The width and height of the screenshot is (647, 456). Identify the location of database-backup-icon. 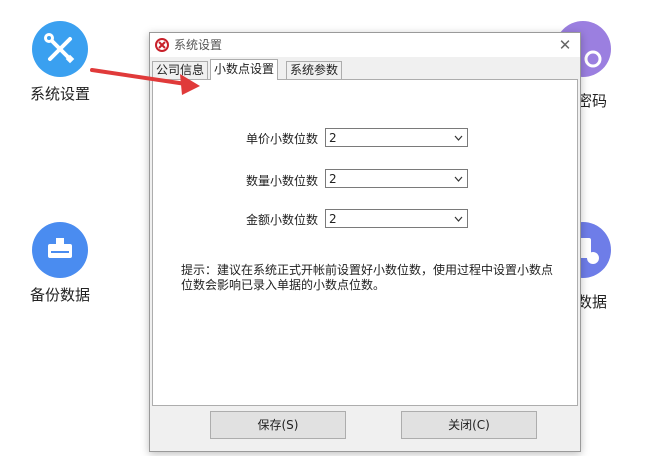
(60, 250).